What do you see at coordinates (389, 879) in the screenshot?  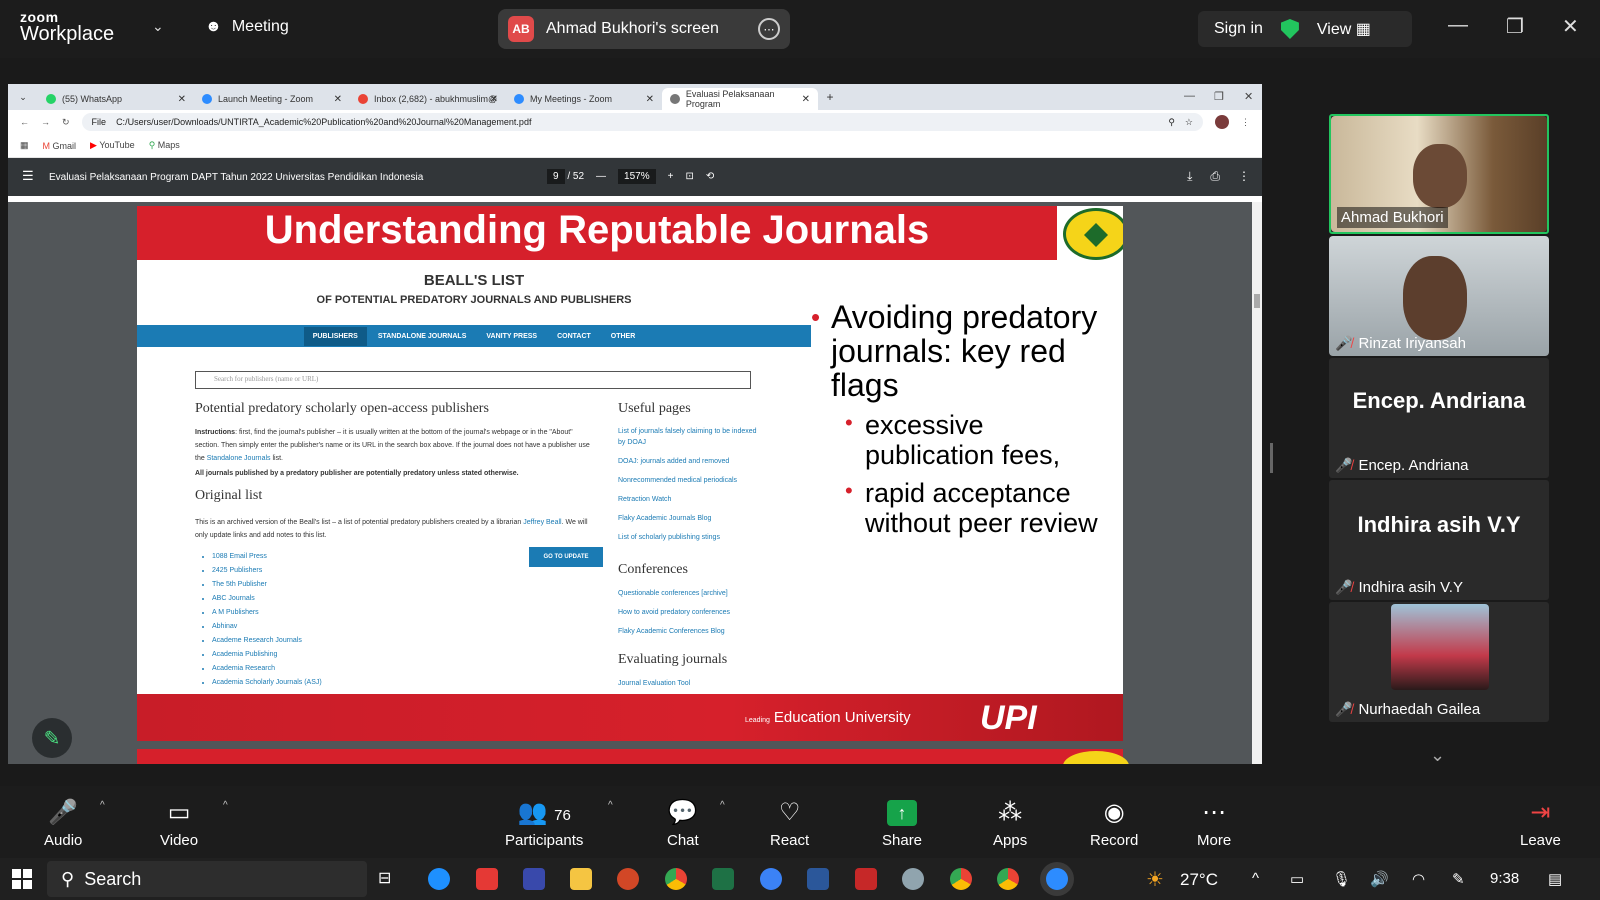 I see `task-view-icon: ⊟` at bounding box center [389, 879].